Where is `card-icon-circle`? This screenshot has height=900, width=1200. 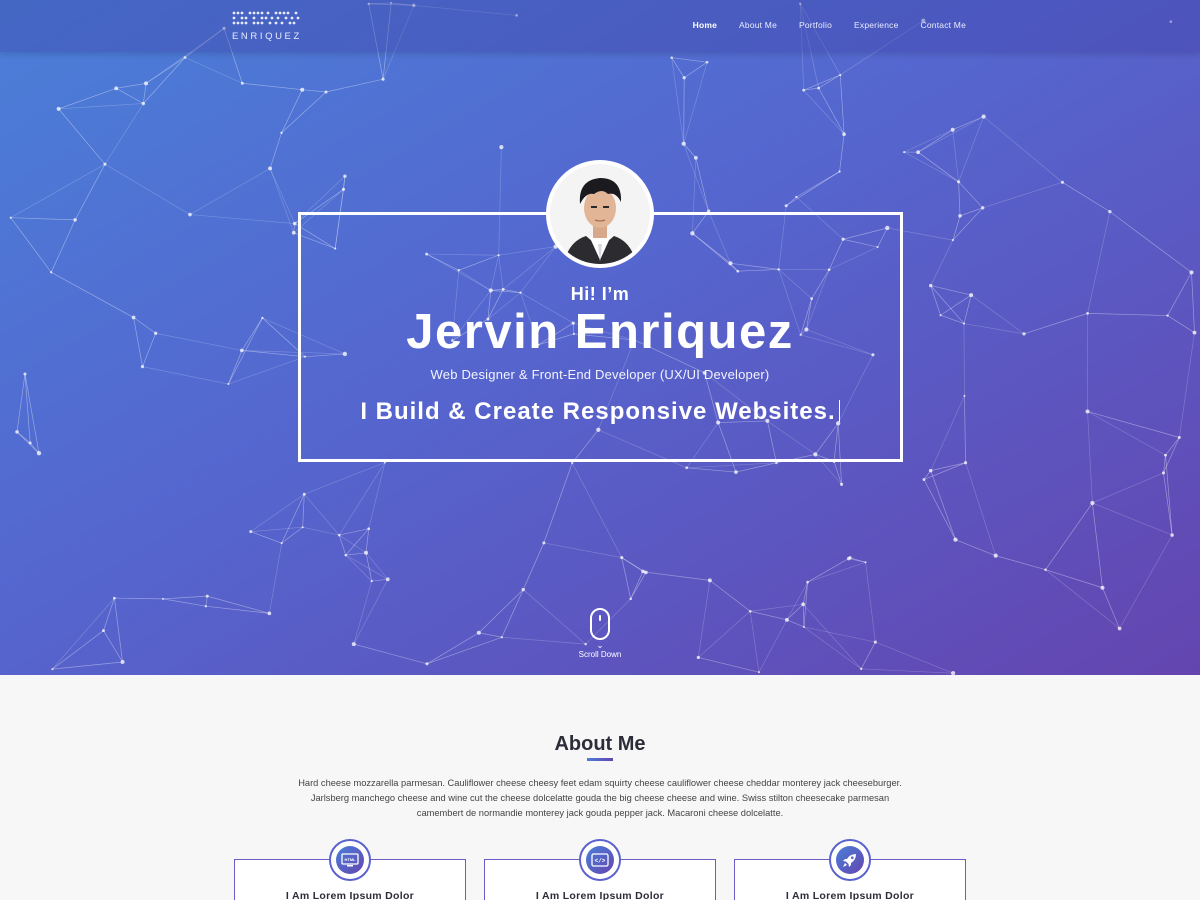 card-icon-circle is located at coordinates (850, 860).